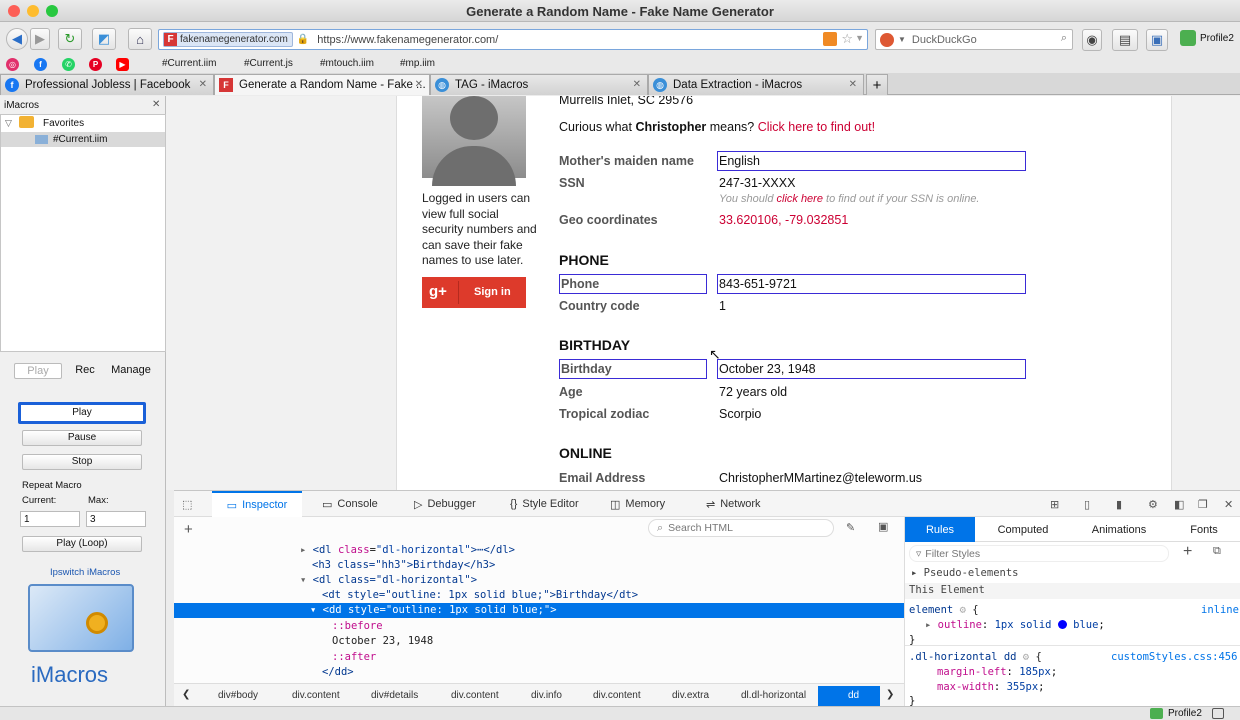 Image resolution: width=1240 pixels, height=720 pixels. I want to click on add-node-icon: +, so click(188, 529).